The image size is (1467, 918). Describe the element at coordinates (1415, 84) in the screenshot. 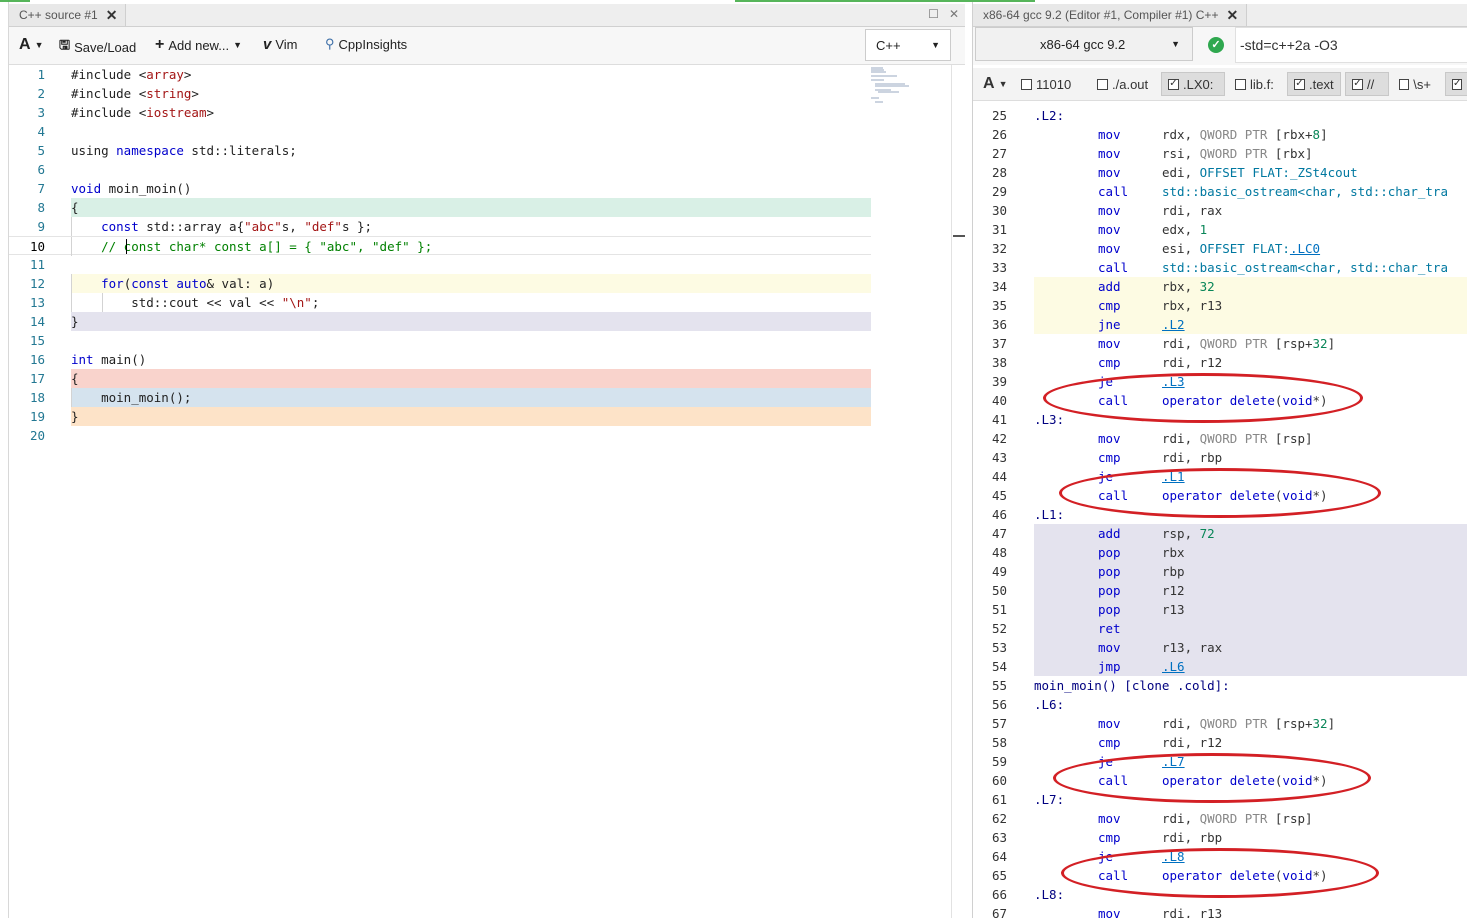

I see `filter-toggle: \s+` at that location.